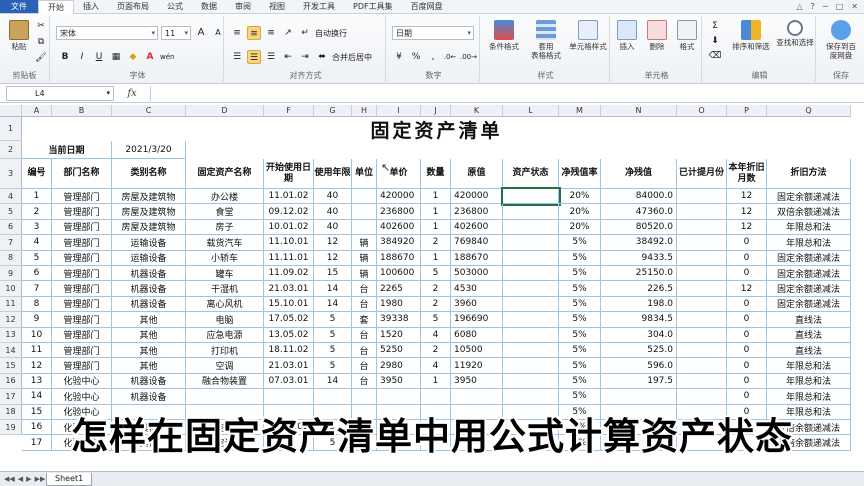  What do you see at coordinates (715, 41) in the screenshot?
I see `fill-icon: ⬇` at bounding box center [715, 41].